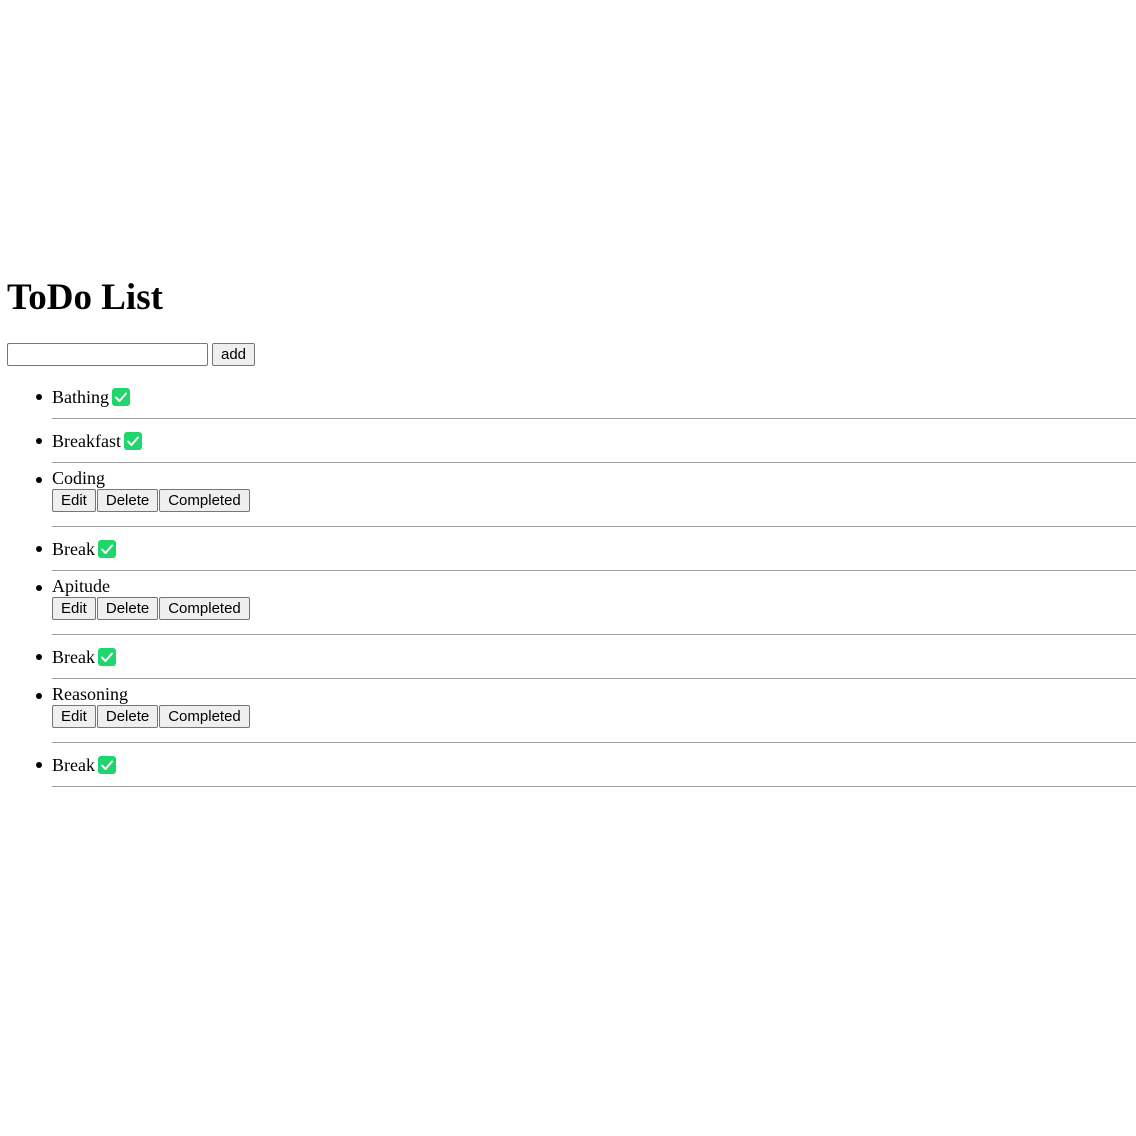 This screenshot has height=1136, width=1136. I want to click on todo-item: Breakfast, so click(586, 441).